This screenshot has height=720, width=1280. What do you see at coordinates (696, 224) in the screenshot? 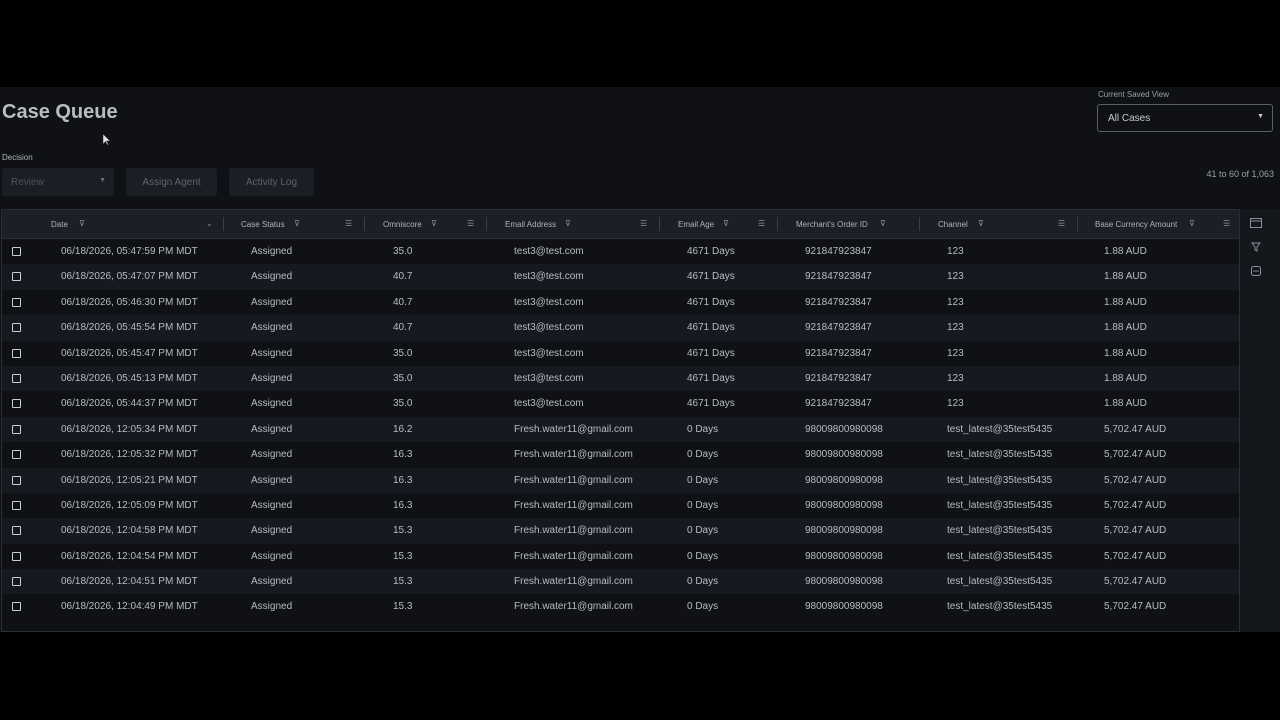
I see `column-header-email-age: Email Age` at bounding box center [696, 224].